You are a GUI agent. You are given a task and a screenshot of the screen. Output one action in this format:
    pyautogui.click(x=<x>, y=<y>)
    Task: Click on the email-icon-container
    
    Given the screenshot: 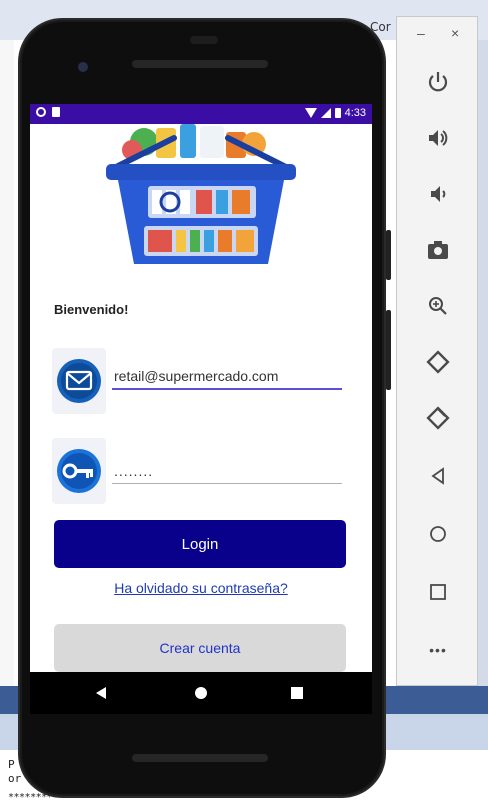 What is the action you would take?
    pyautogui.click(x=79, y=381)
    